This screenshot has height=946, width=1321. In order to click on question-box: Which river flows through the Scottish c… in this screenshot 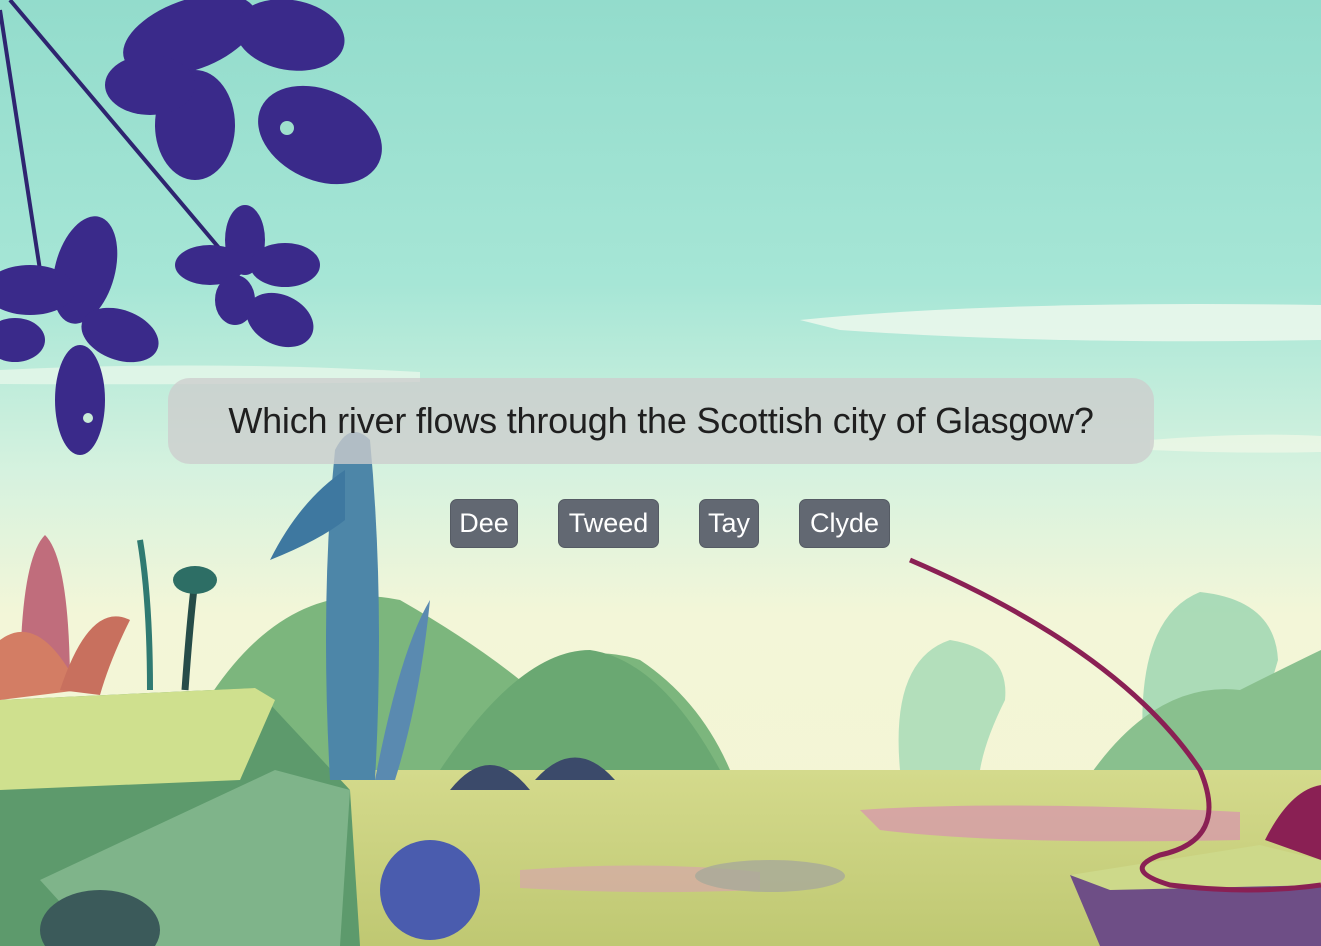, I will do `click(661, 421)`.